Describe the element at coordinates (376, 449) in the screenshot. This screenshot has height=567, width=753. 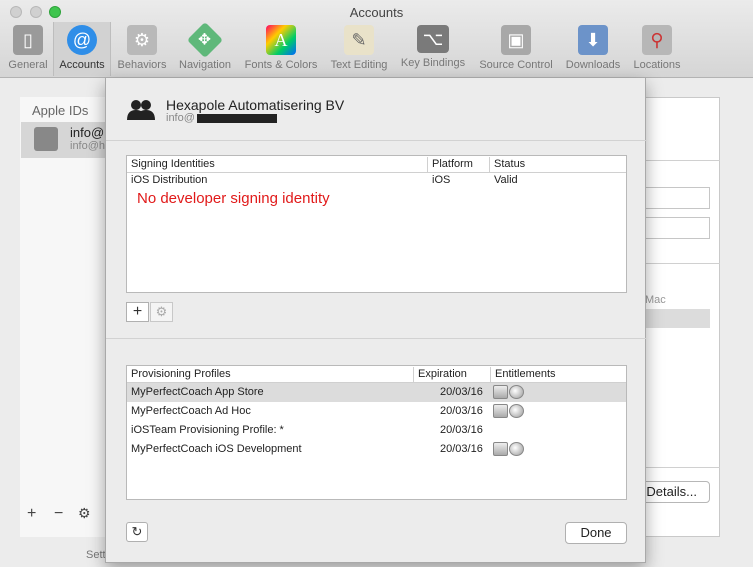
I see `table-row: MyPerfectCoach iOS Development 20/03/16` at that location.